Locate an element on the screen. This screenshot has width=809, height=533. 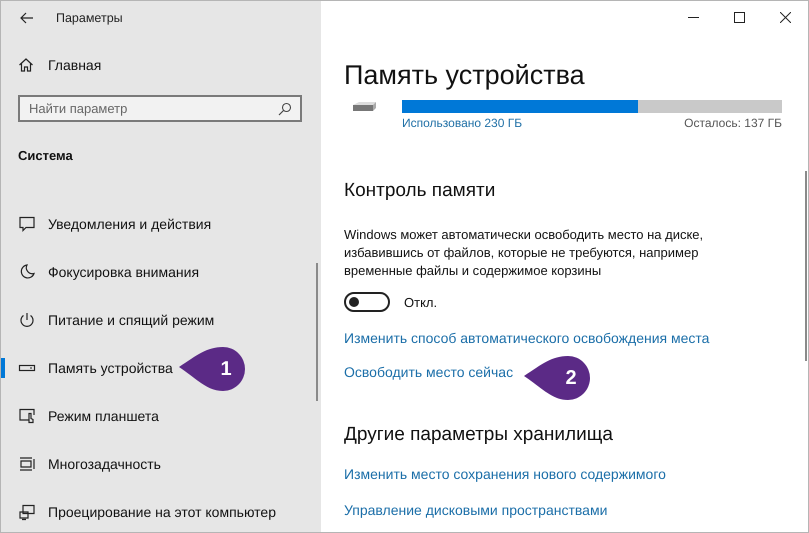
section-heading: Система is located at coordinates (46, 155).